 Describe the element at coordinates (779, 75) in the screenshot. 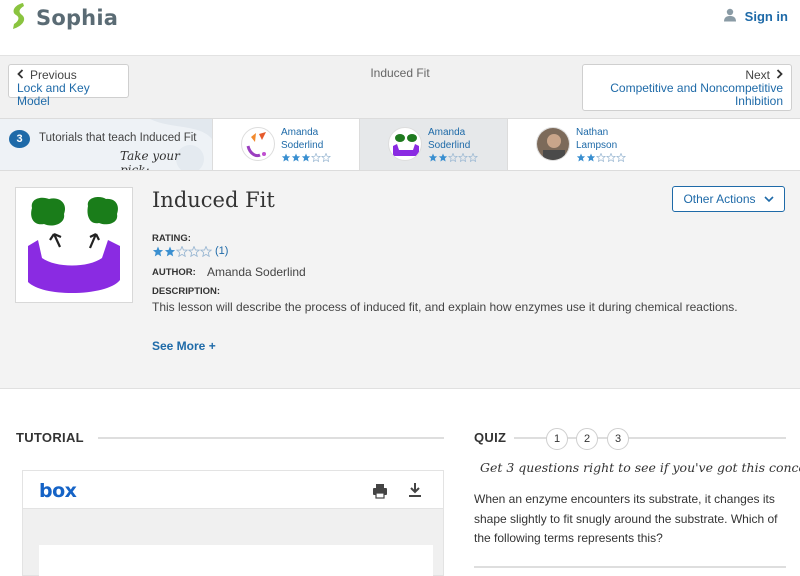

I see `chevron-right-icon` at that location.